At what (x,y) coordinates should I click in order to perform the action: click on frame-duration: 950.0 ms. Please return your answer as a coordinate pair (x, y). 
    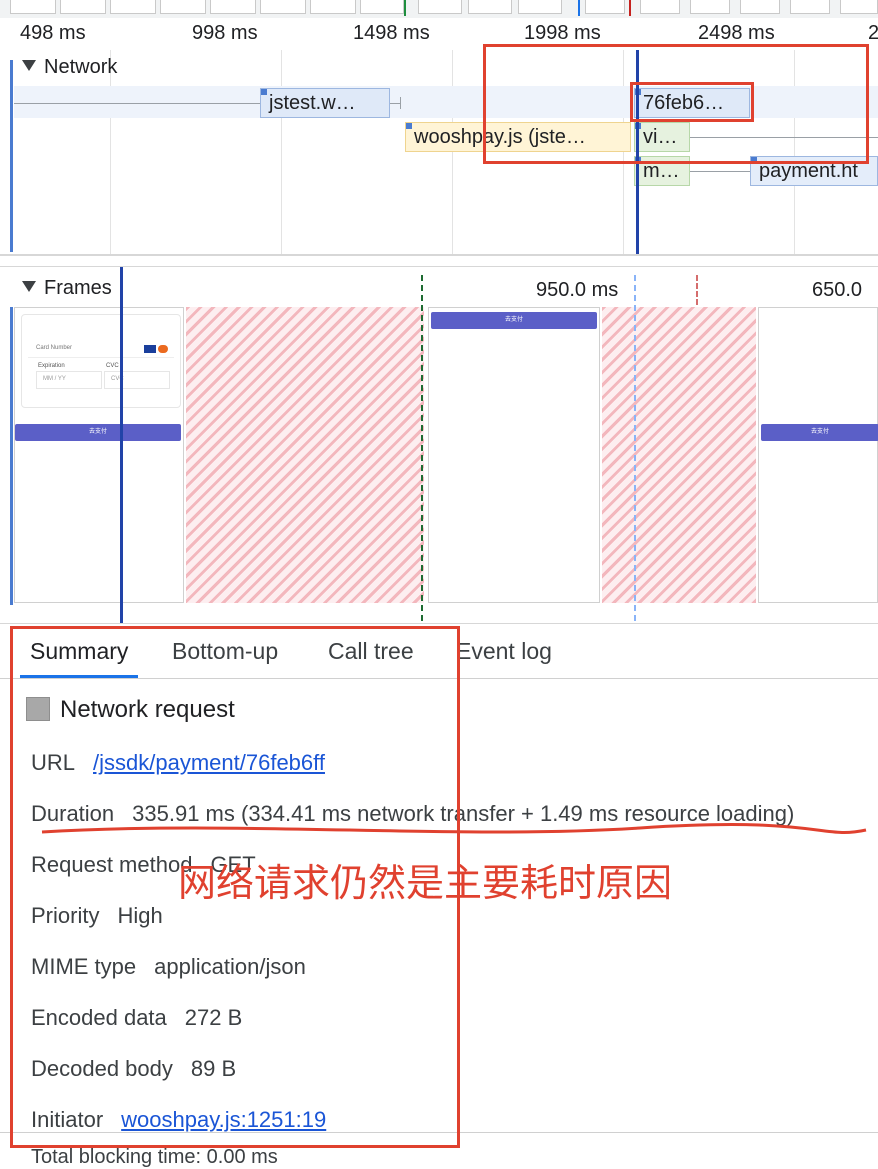
    Looking at the image, I should click on (577, 290).